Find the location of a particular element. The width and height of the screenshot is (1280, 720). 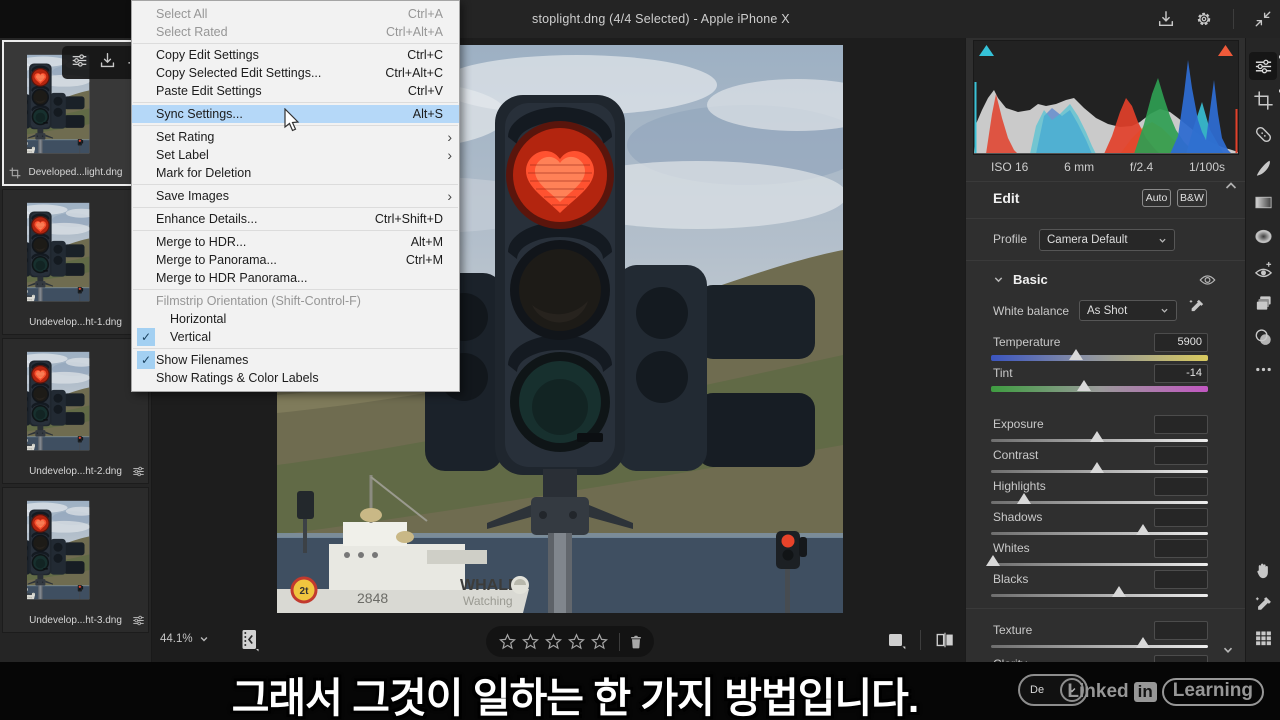

slider-exposure: Exposure is located at coordinates (1105, 429).